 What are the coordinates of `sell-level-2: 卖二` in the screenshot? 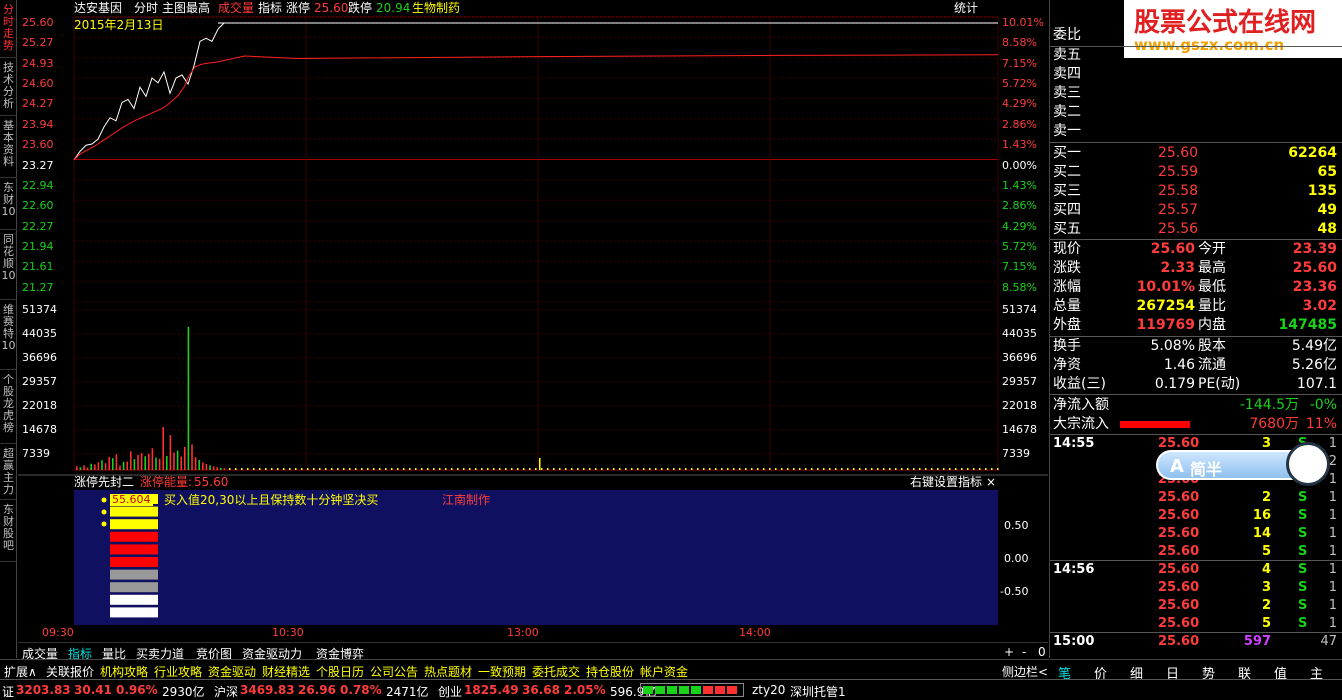 It's located at (1067, 112).